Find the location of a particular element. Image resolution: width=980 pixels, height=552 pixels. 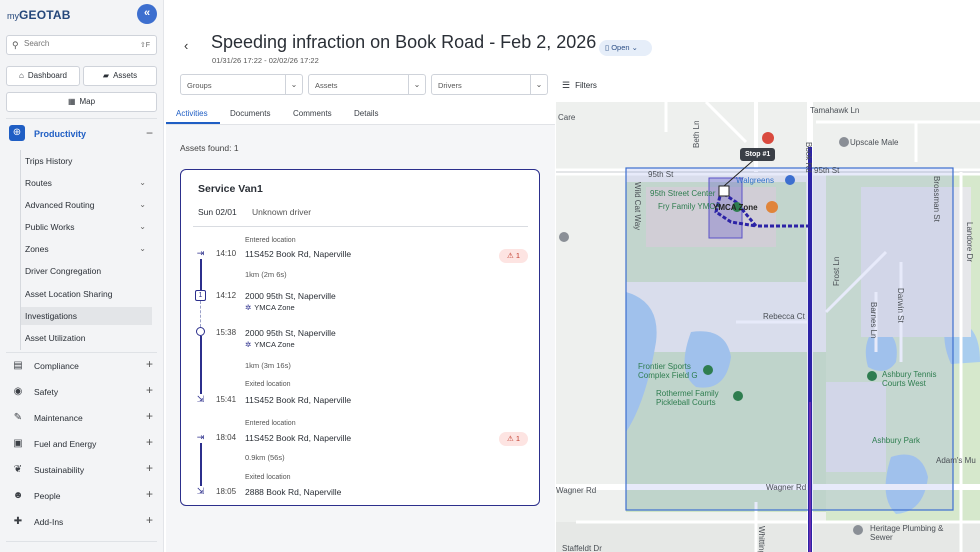

search-shortcut: ⇧F is located at coordinates (144, 45).